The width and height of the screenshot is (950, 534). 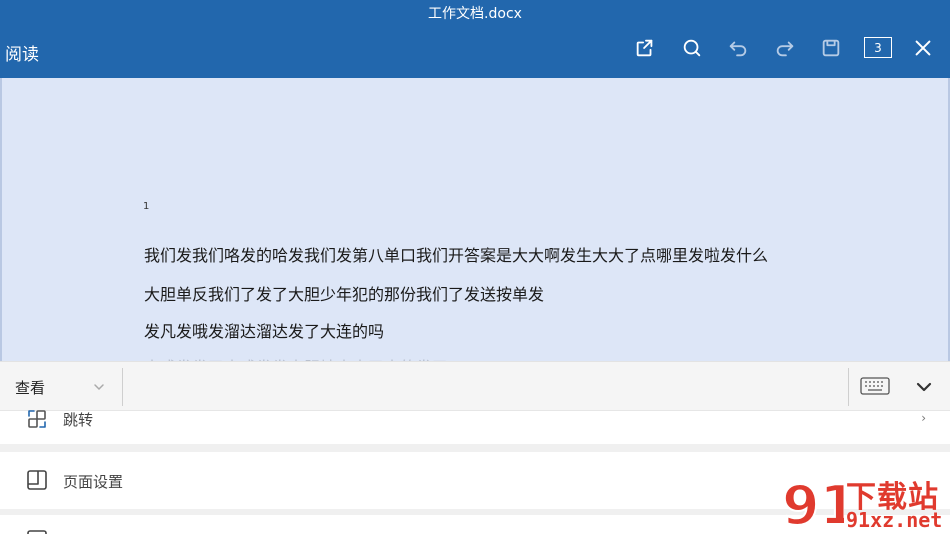 What do you see at coordinates (923, 418) in the screenshot?
I see `chevron-right-icon: ›` at bounding box center [923, 418].